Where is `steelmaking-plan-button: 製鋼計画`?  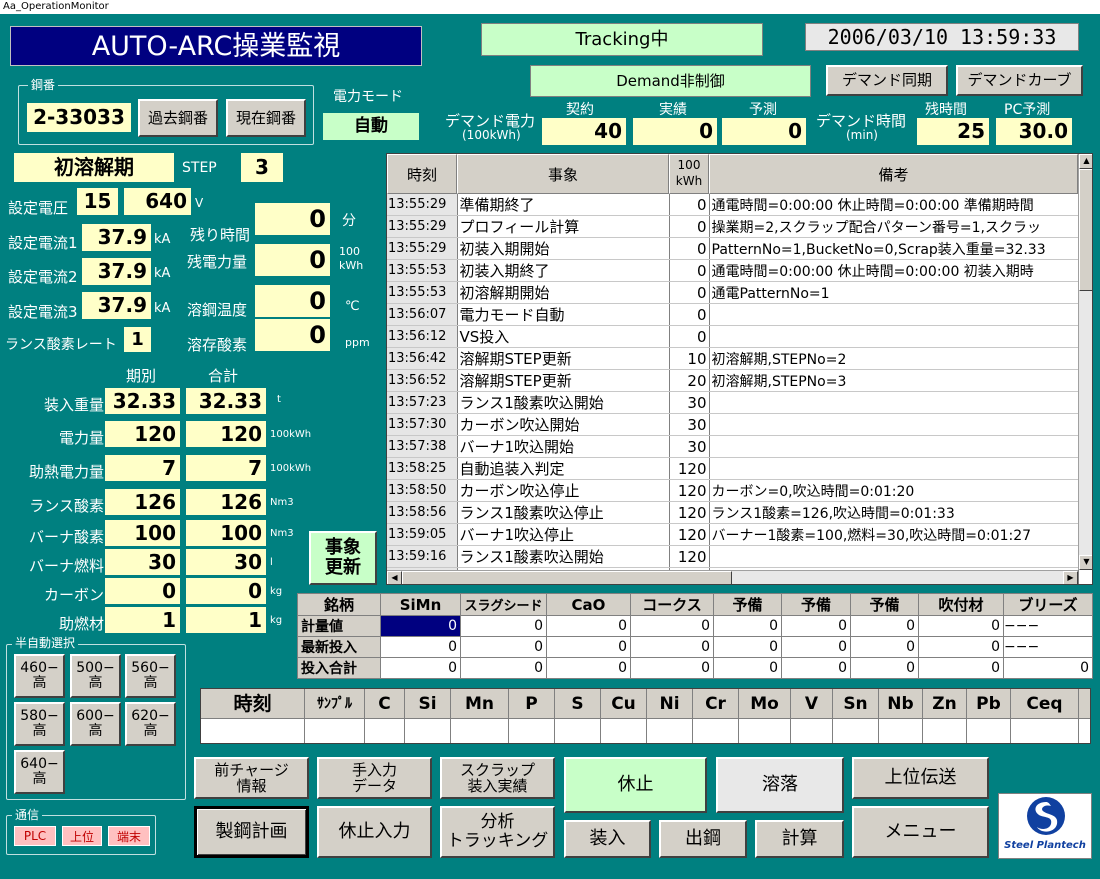 steelmaking-plan-button: 製鋼計画 is located at coordinates (251, 832).